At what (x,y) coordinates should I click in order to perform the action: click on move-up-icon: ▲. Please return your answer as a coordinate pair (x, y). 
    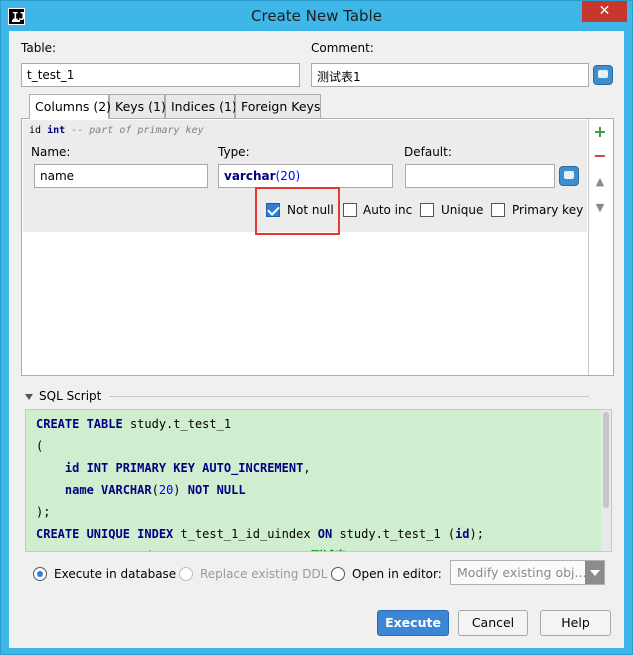
    Looking at the image, I should click on (600, 182).